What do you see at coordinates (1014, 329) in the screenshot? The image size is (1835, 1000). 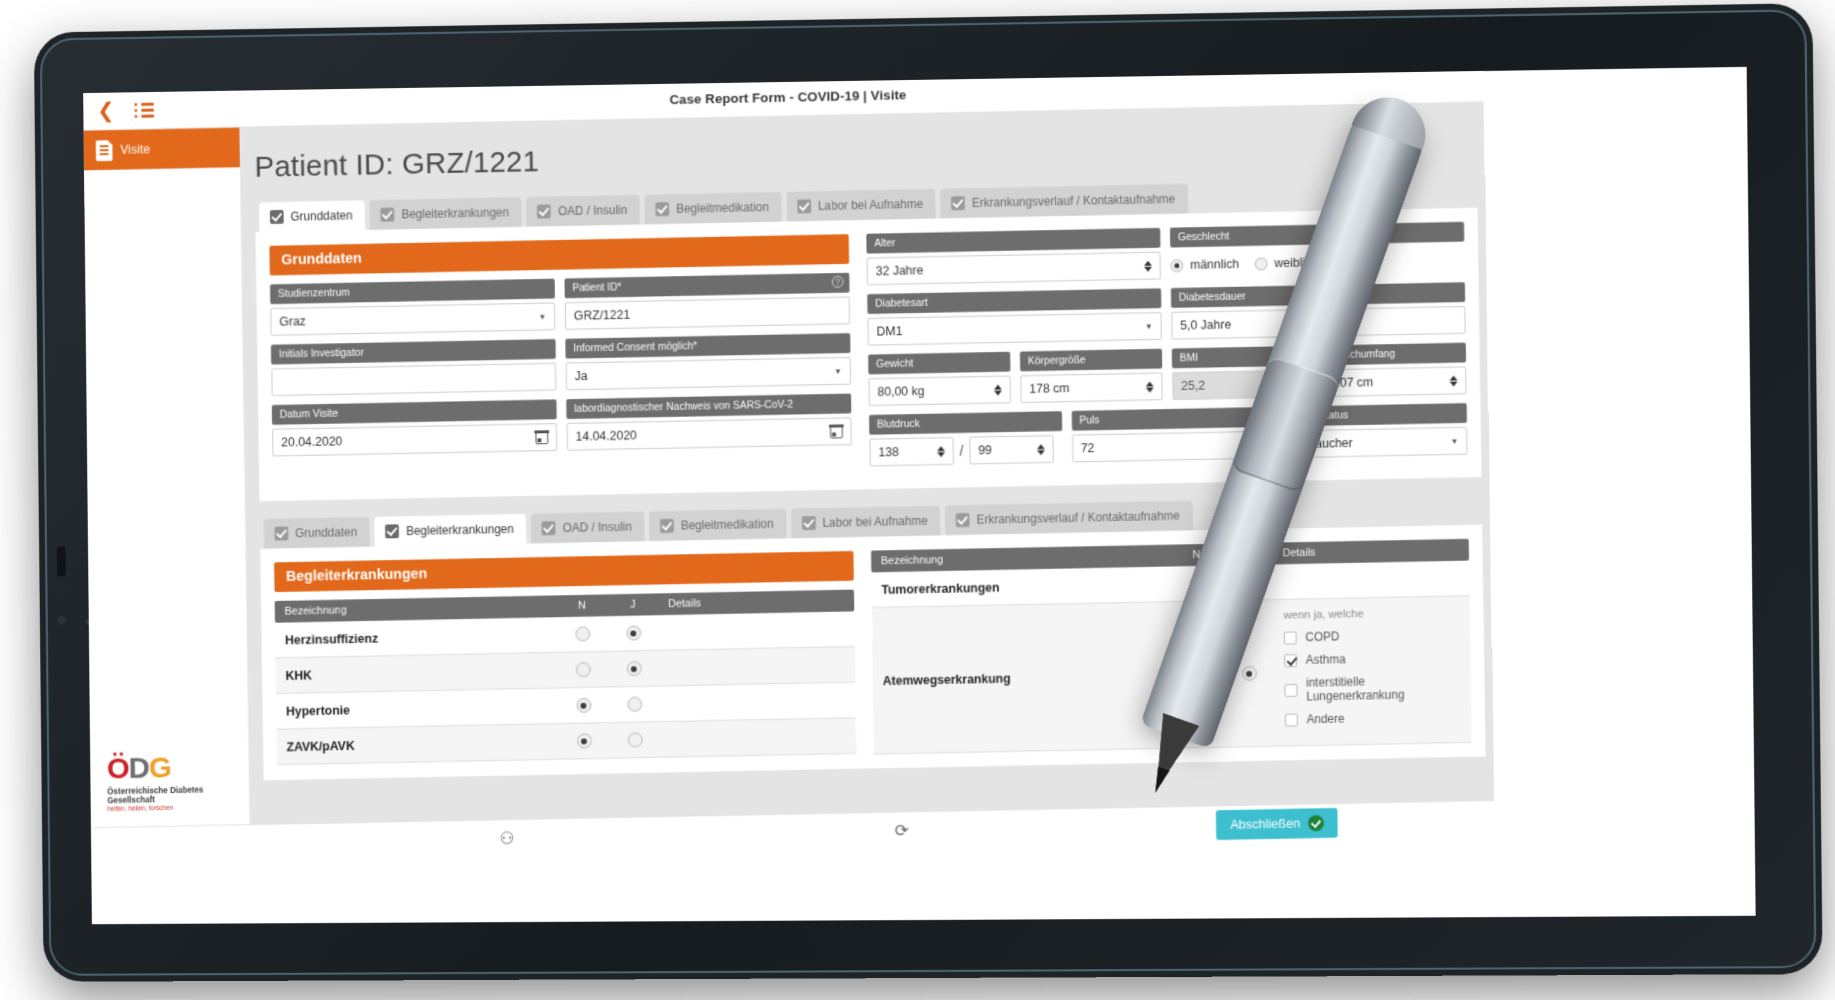 I see `diabetesart-select: DM1 ▼` at bounding box center [1014, 329].